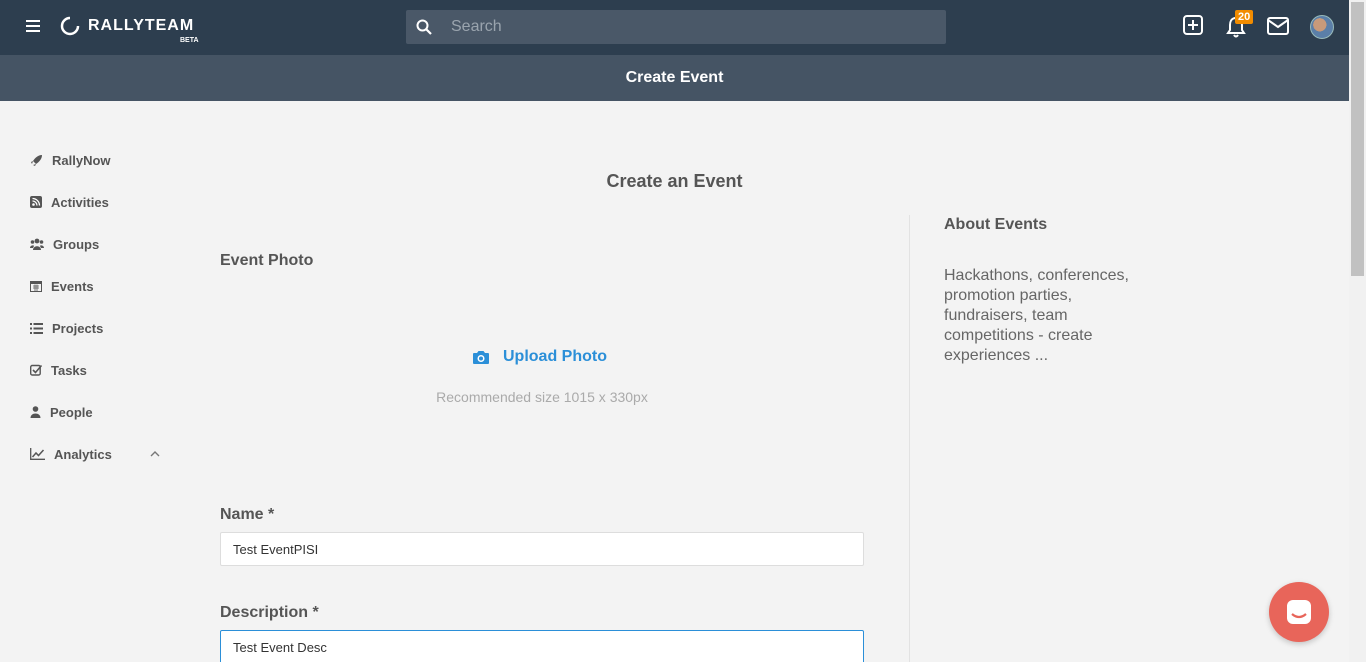  What do you see at coordinates (542, 549) in the screenshot?
I see `name-field` at bounding box center [542, 549].